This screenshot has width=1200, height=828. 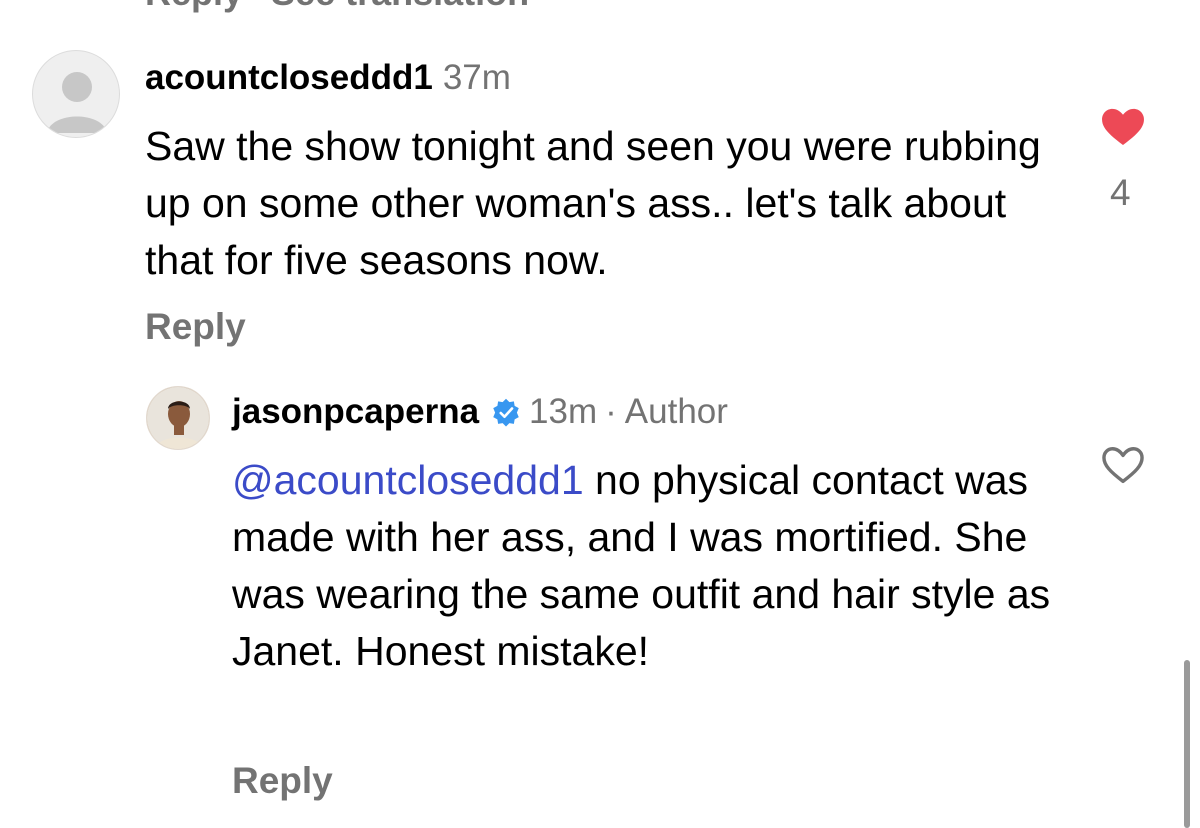 I want to click on profile-photo, so click(x=178, y=418).